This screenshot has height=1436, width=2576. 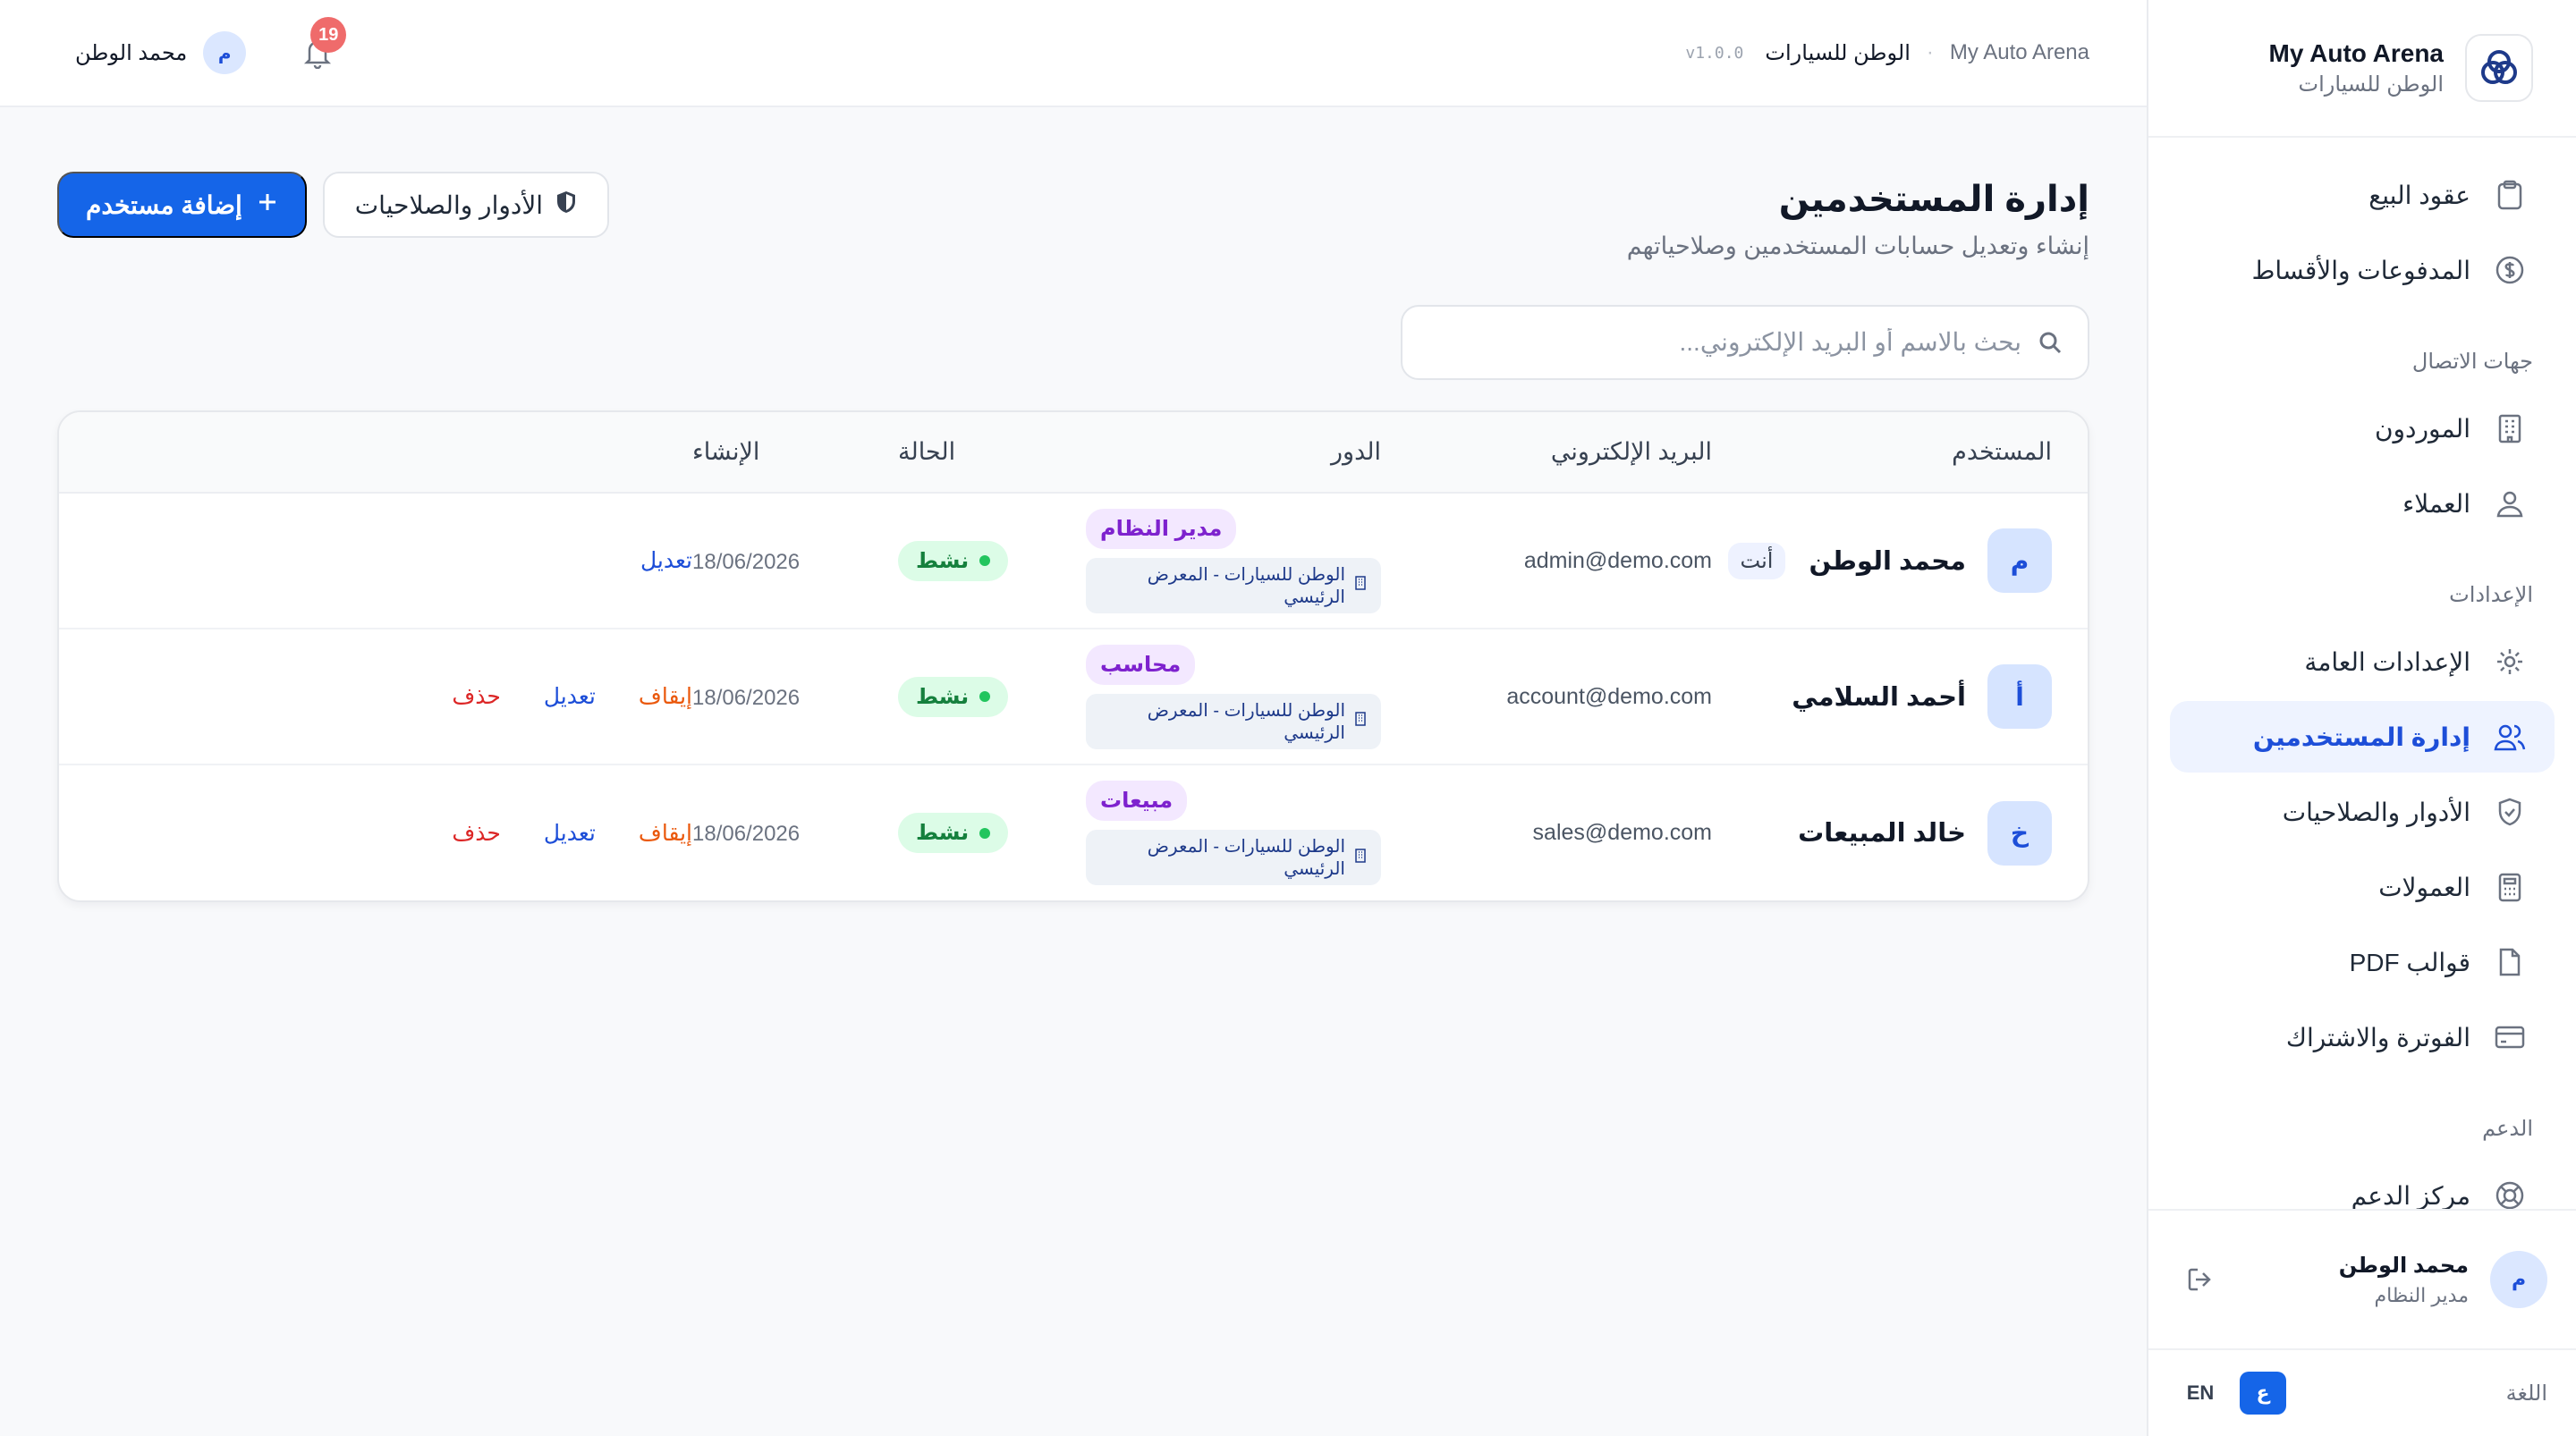 What do you see at coordinates (1724, 342) in the screenshot?
I see `search-input` at bounding box center [1724, 342].